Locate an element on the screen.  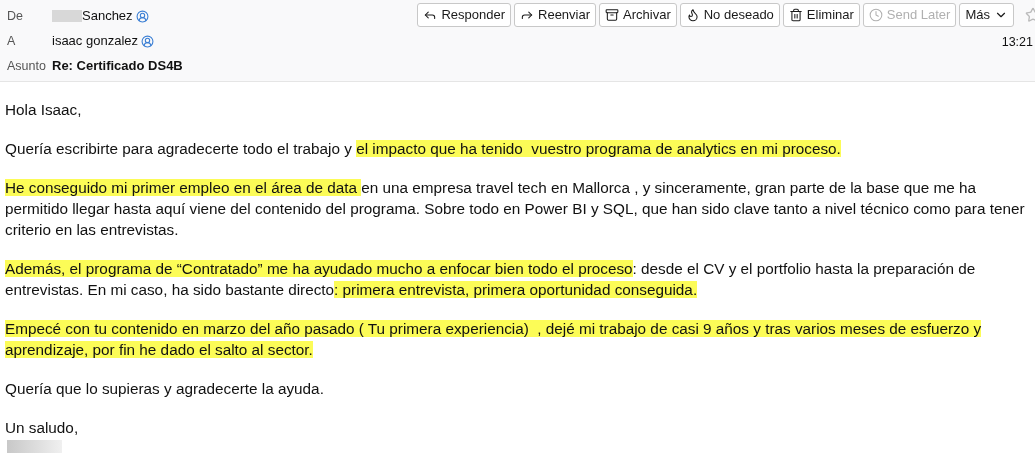
clock-icon is located at coordinates (875, 15).